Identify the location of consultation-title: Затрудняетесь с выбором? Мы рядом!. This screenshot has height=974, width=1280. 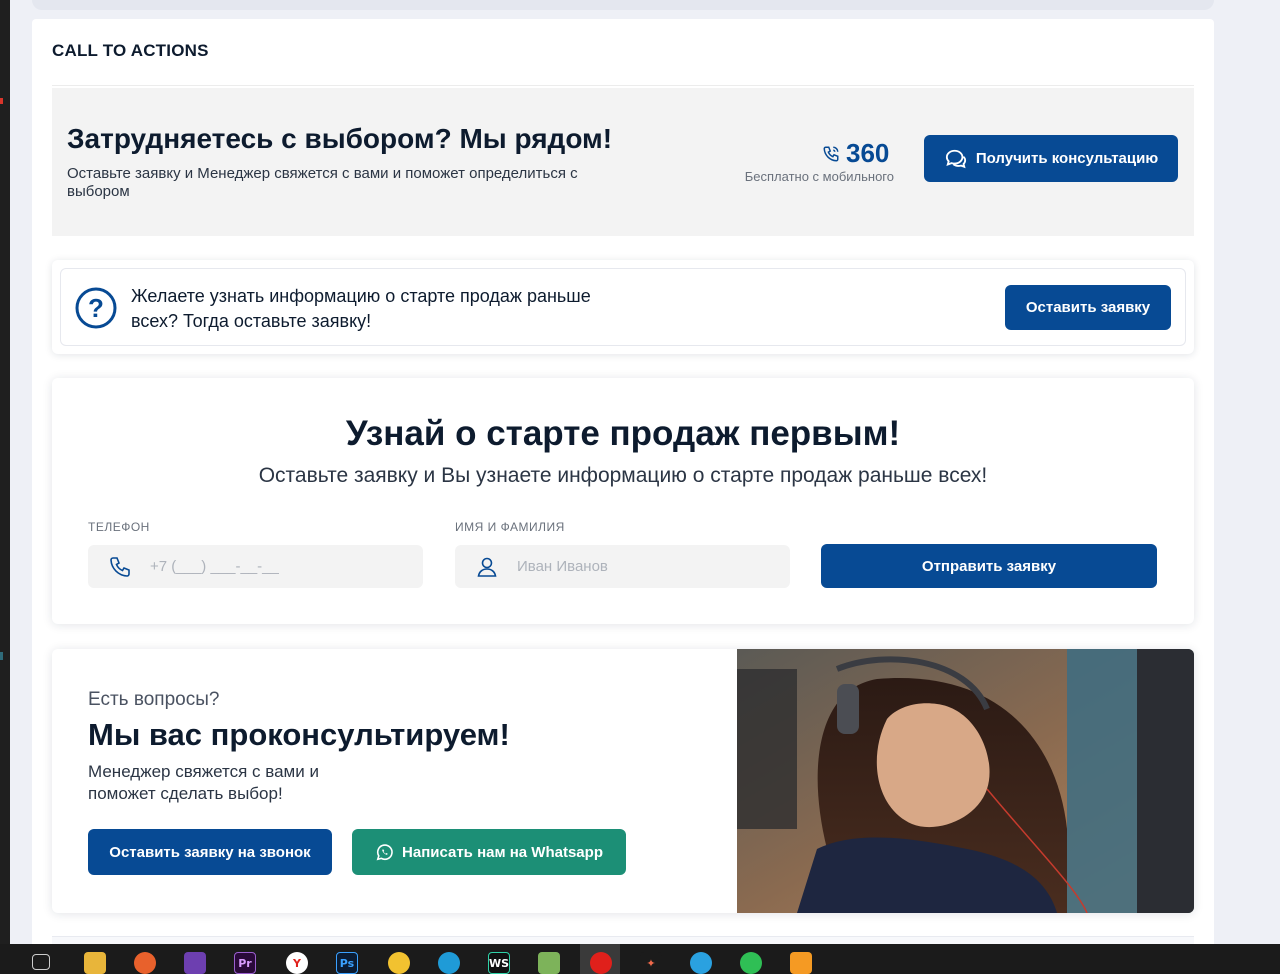
(340, 138).